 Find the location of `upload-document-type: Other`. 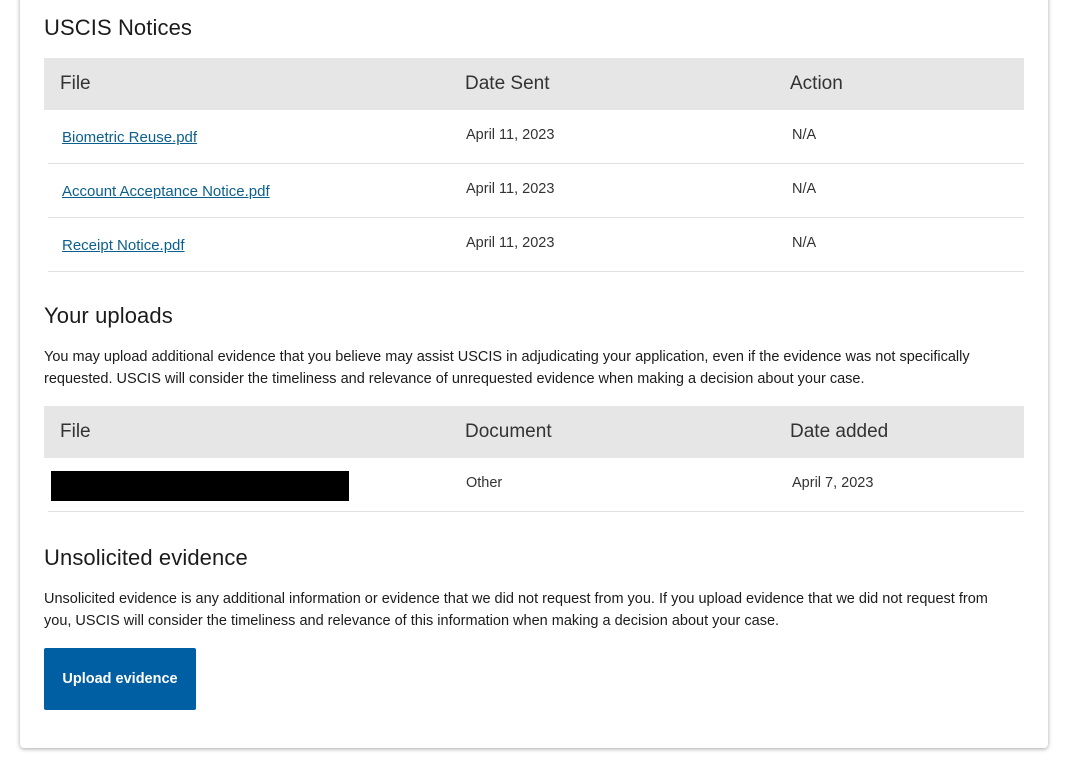

upload-document-type: Other is located at coordinates (484, 483).